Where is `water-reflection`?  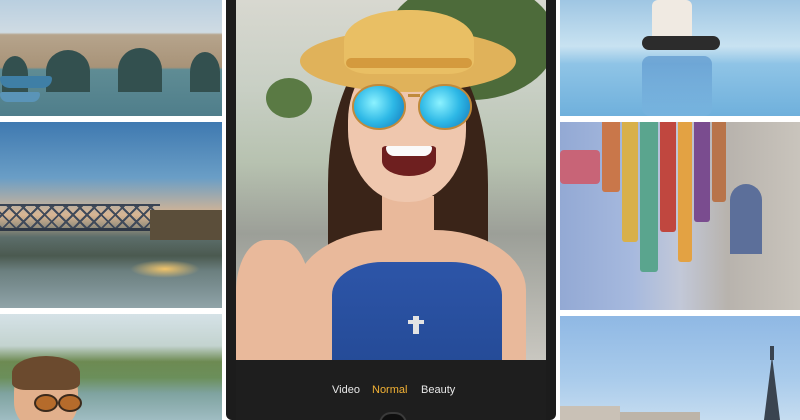
water-reflection is located at coordinates (677, 86).